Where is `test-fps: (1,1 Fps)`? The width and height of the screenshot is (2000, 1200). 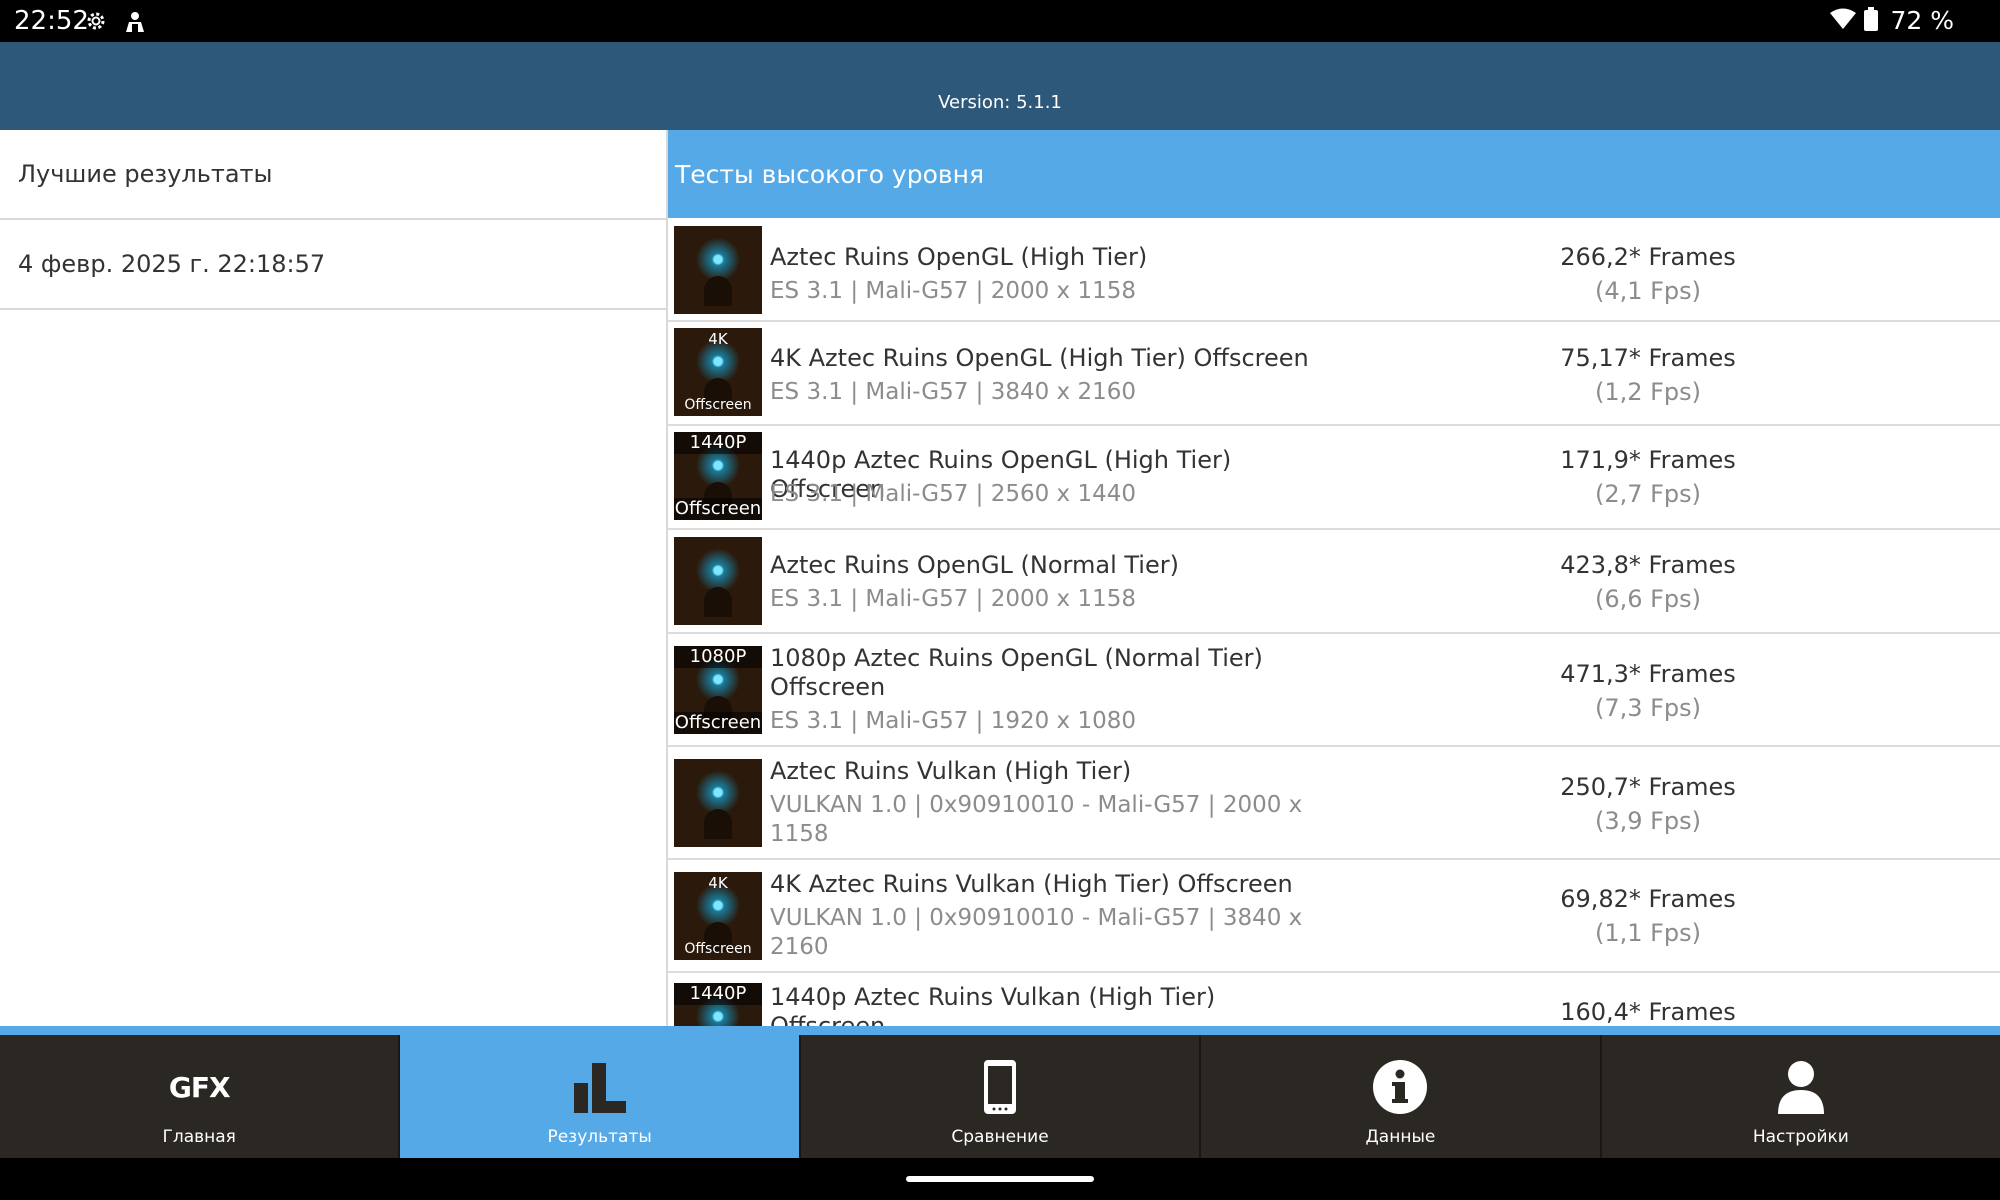 test-fps: (1,1 Fps) is located at coordinates (1648, 933).